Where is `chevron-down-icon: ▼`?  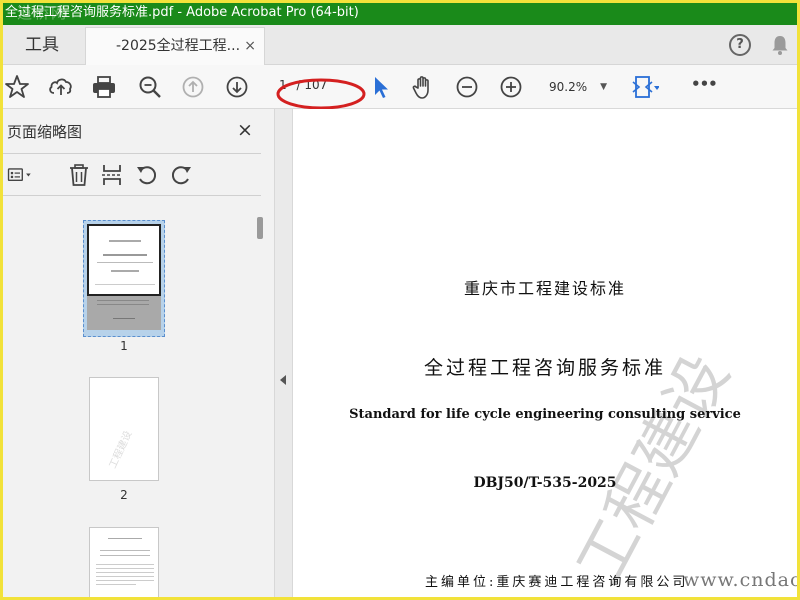
chevron-down-icon: ▼ is located at coordinates (603, 87).